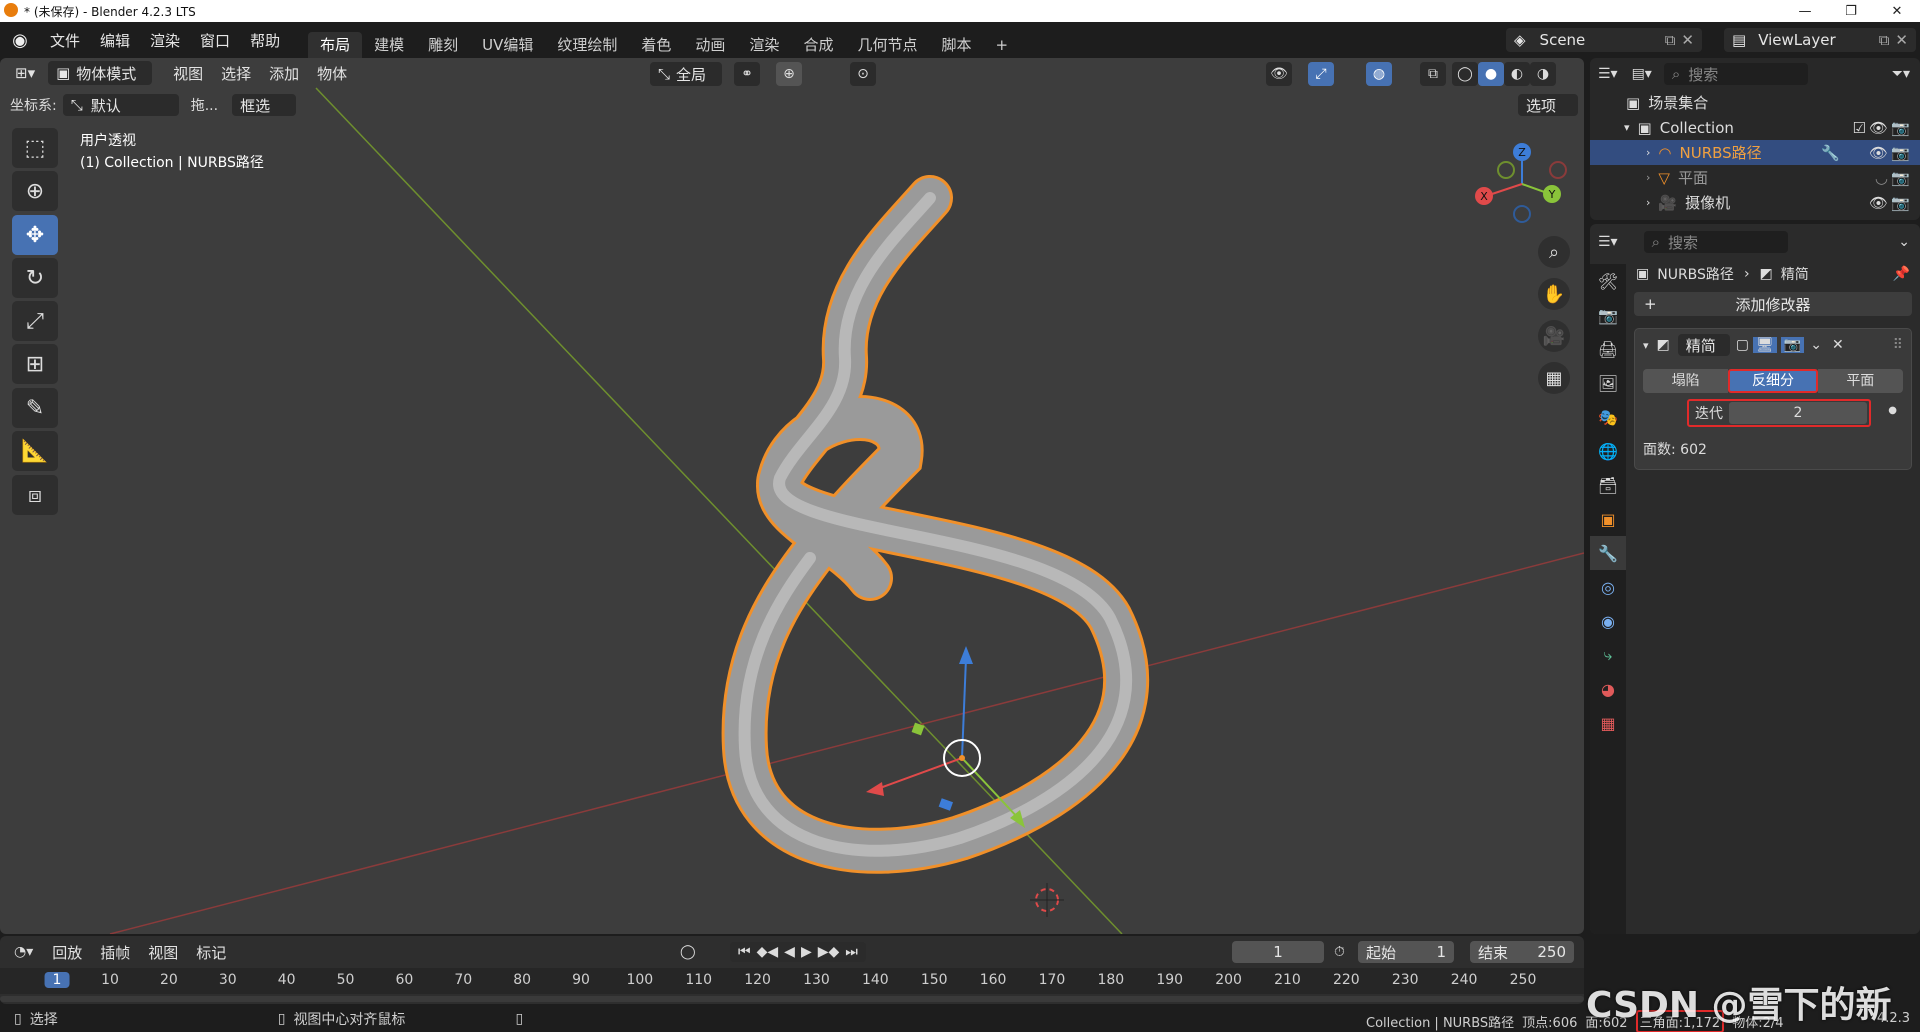 The image size is (1920, 1032). I want to click on add-modifier-button: + 添加修改器, so click(1773, 304).